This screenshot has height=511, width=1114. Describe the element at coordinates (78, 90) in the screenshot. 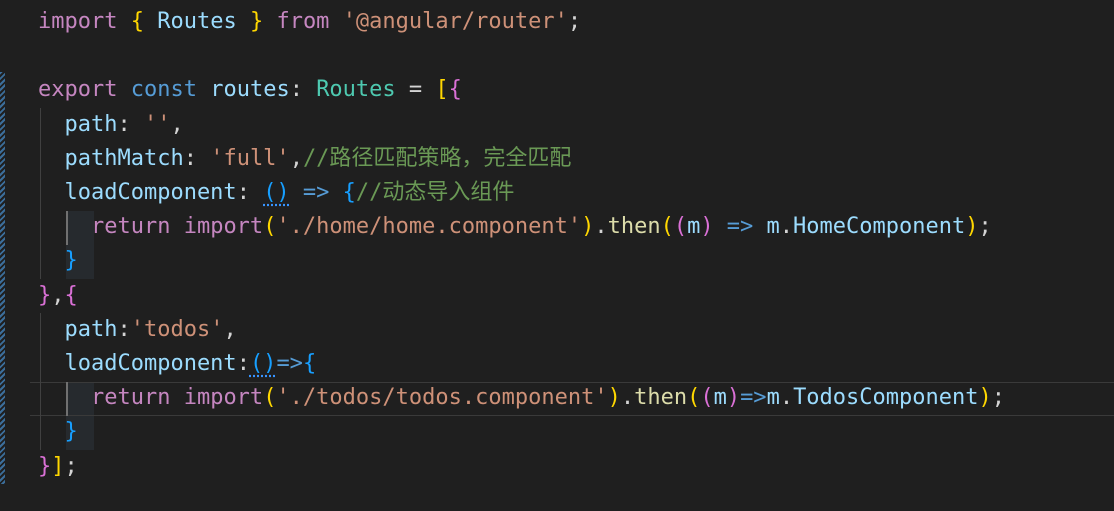

I see `code-token: export` at that location.